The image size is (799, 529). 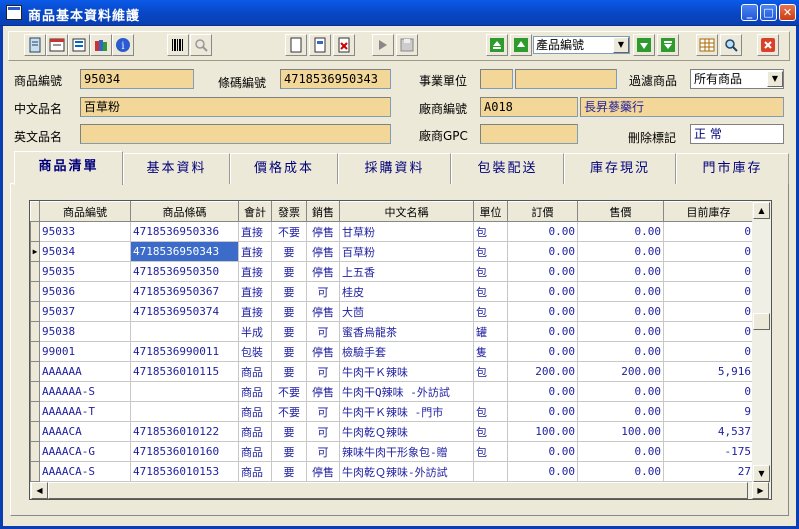 I want to click on table-cell: 罐, so click(x=490, y=331).